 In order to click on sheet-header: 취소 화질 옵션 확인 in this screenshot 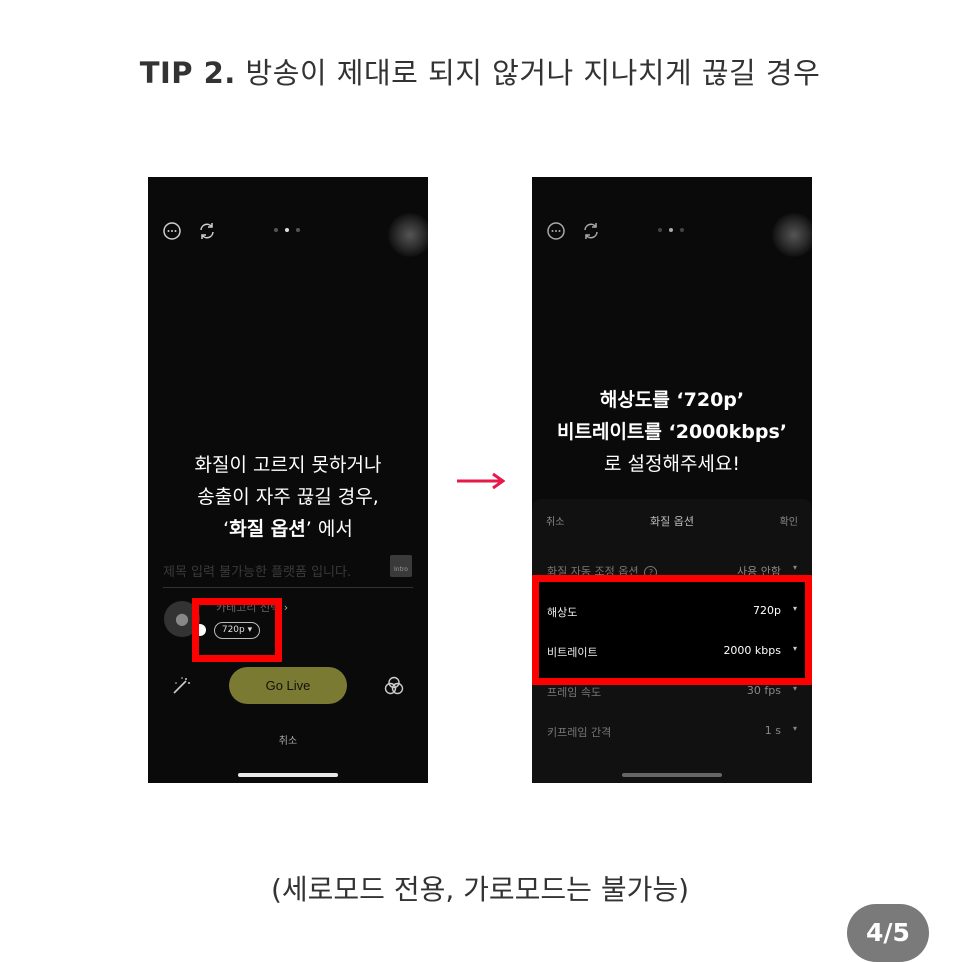, I will do `click(672, 522)`.